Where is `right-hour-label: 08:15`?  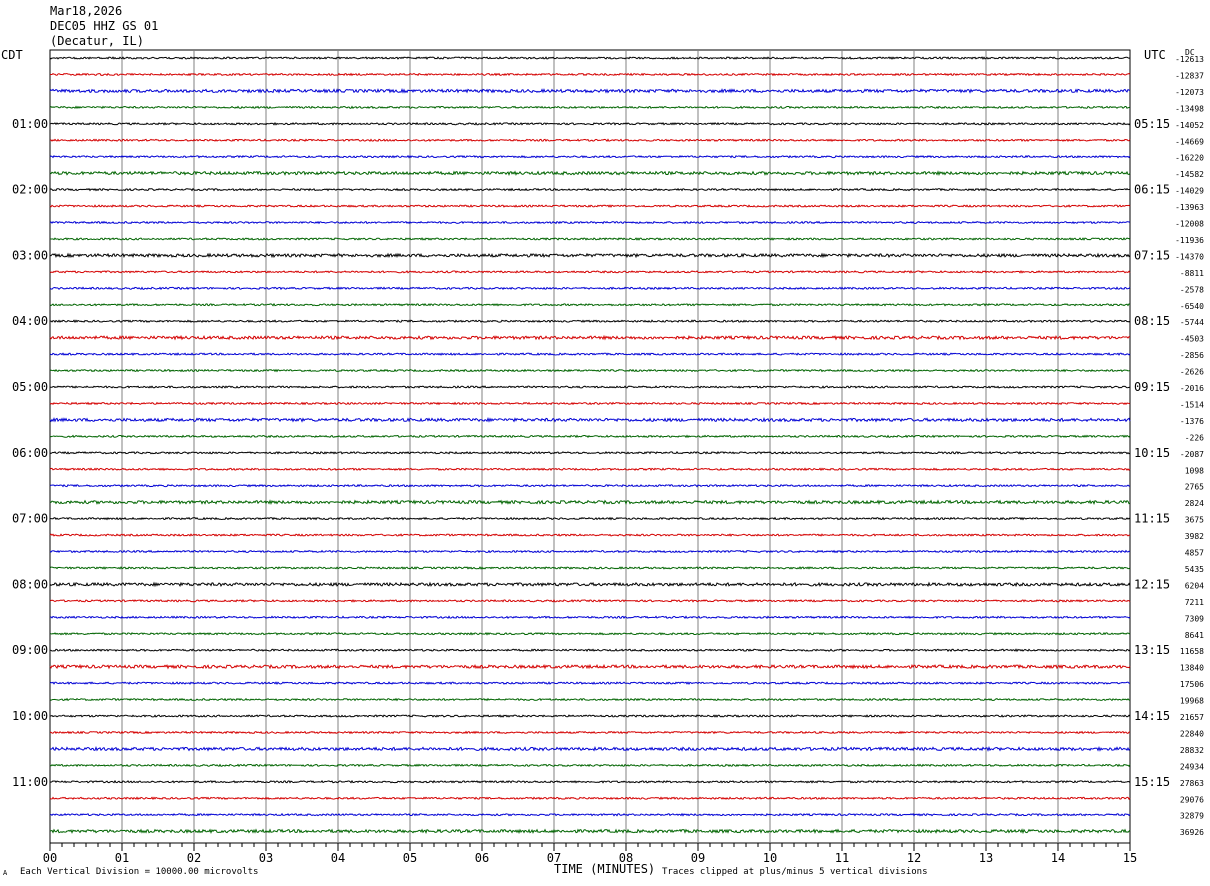
right-hour-label: 08:15 is located at coordinates (1152, 321).